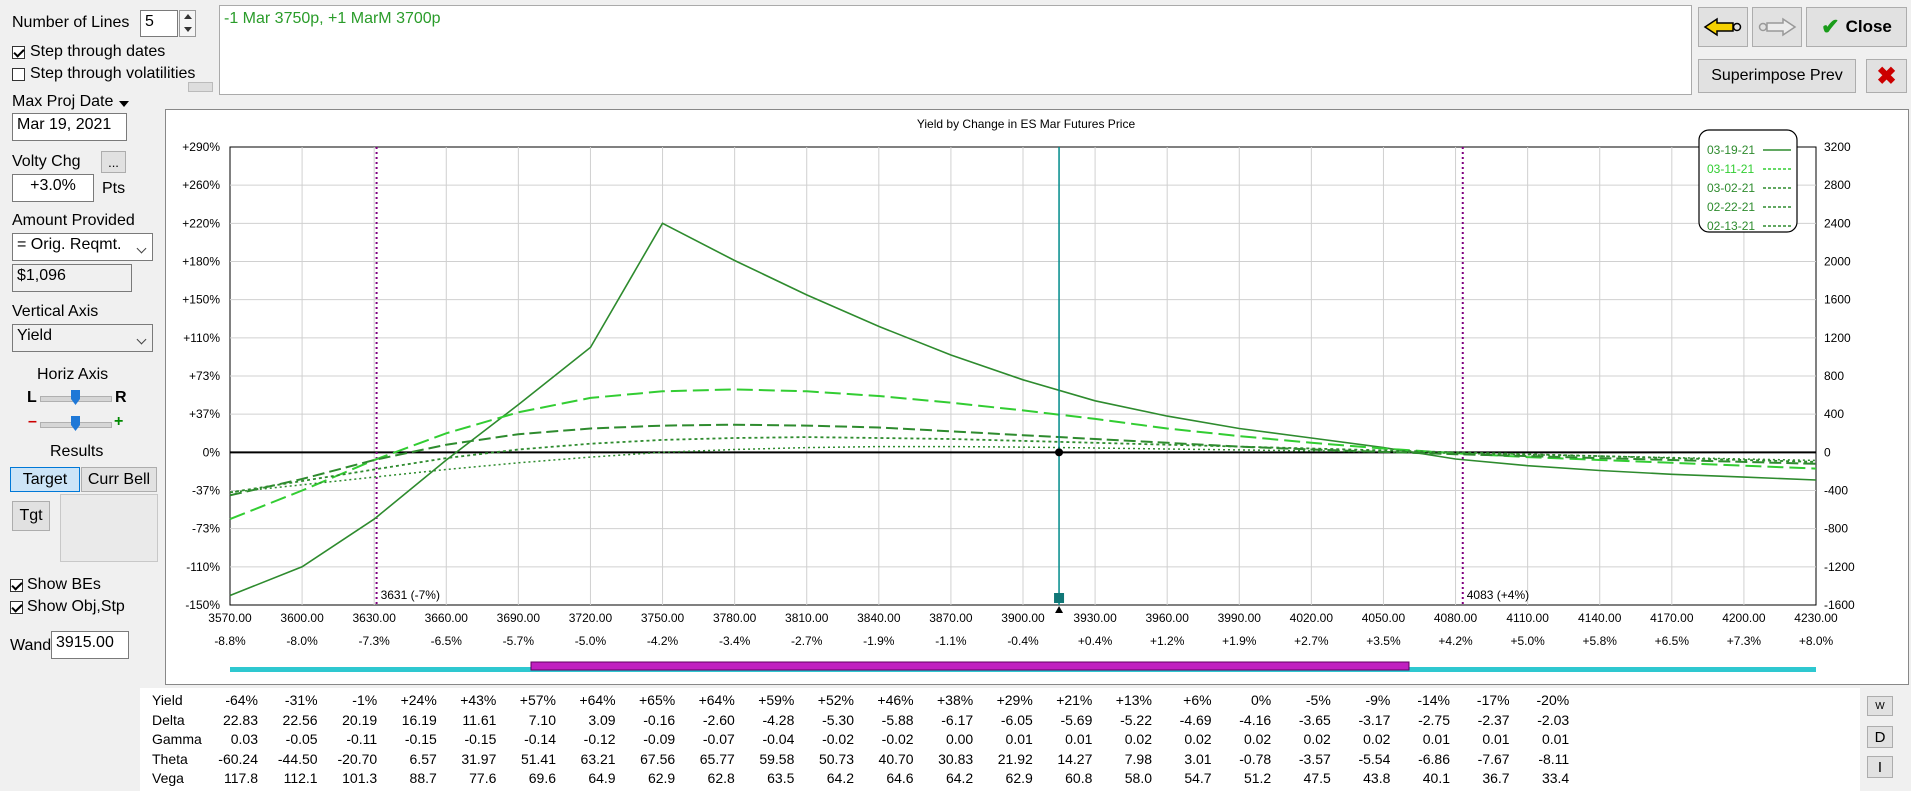 This screenshot has width=1911, height=791. What do you see at coordinates (721, 778) in the screenshot?
I see `table-cell: 62.8` at bounding box center [721, 778].